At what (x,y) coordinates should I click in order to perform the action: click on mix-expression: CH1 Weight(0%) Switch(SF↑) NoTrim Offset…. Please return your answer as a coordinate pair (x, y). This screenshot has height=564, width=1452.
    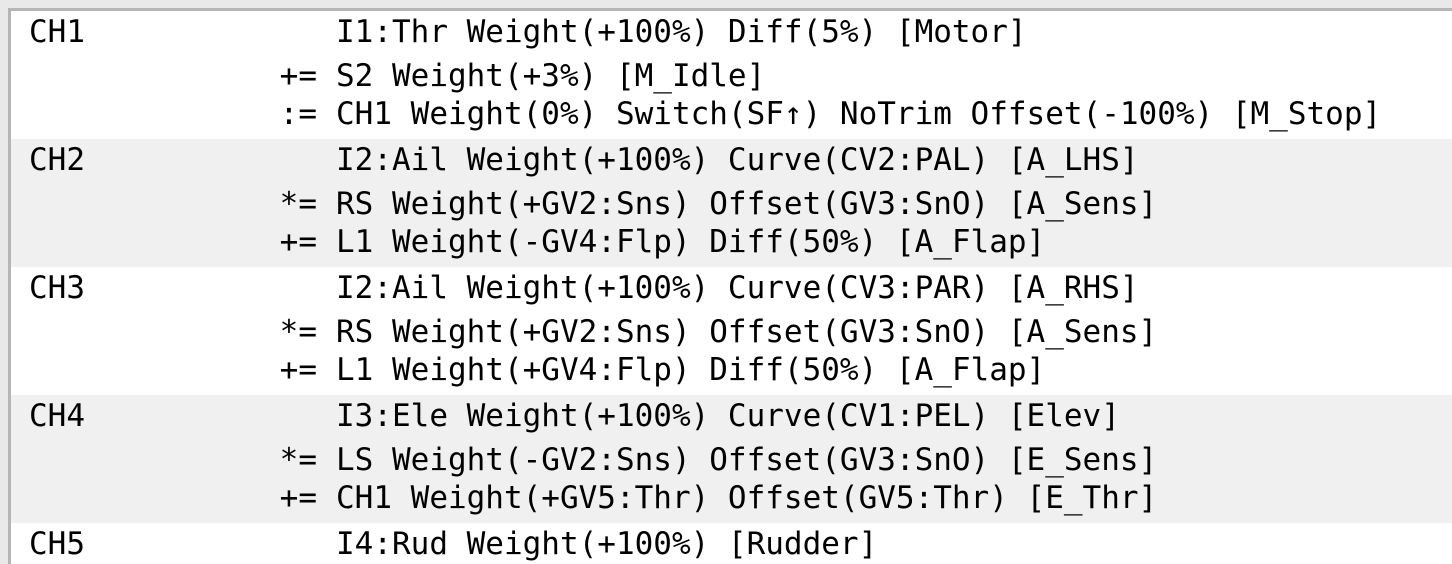
    Looking at the image, I should click on (859, 114).